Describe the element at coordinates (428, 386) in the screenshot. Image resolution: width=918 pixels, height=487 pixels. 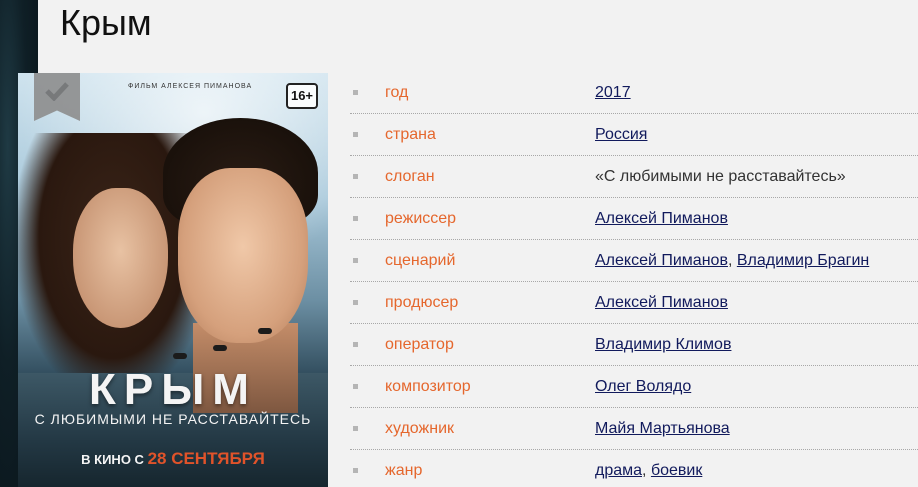
I see `info-label: композитор` at that location.